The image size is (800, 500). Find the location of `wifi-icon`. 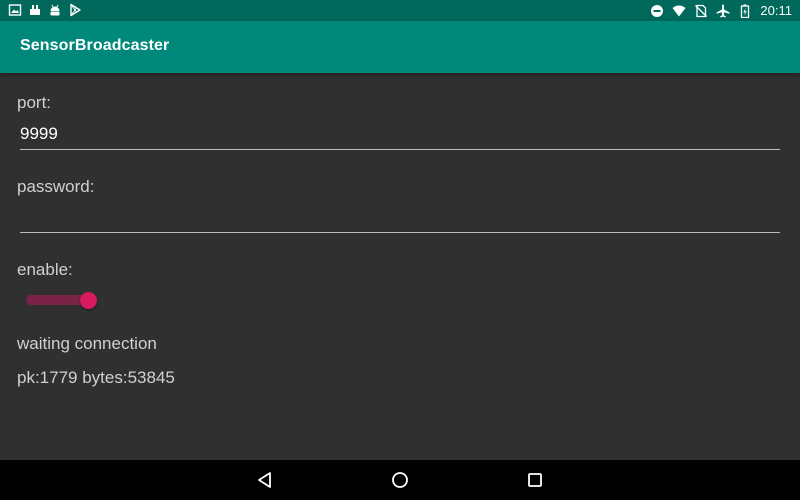

wifi-icon is located at coordinates (679, 10).